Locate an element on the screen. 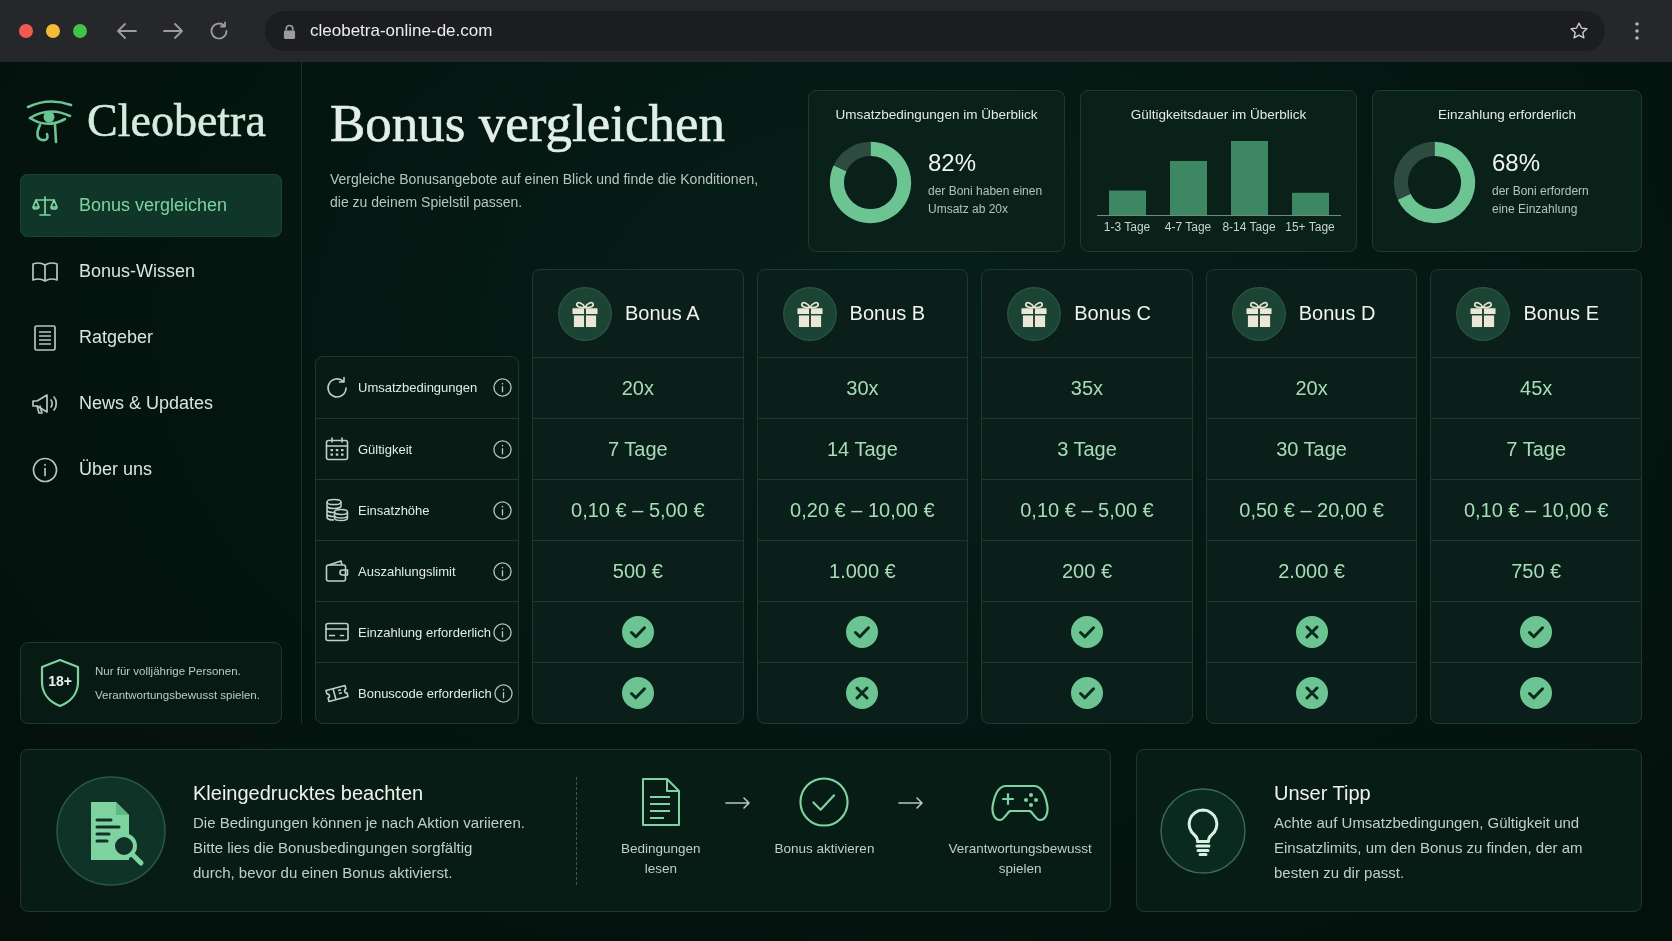 This screenshot has width=1672, height=941. stat-caption: der Boni haben einen Umsatz ab 20x is located at coordinates (985, 200).